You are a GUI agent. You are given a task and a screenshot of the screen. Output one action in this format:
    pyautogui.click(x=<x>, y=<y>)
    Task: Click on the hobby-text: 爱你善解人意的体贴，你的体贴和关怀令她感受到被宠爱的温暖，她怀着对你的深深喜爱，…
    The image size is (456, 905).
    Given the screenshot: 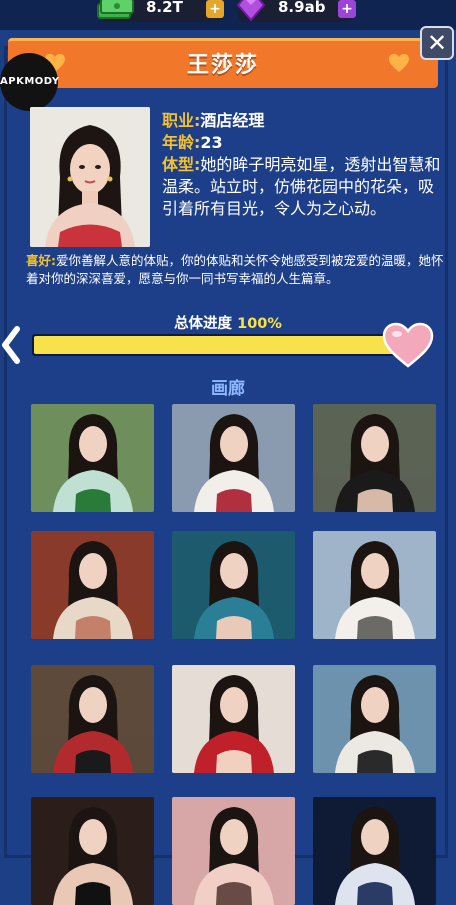 What is the action you would take?
    pyautogui.click(x=235, y=269)
    